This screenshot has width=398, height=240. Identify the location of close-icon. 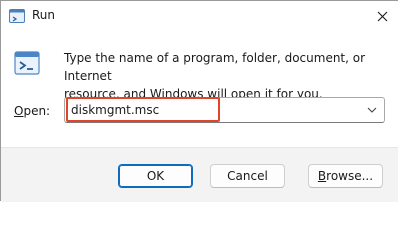
(382, 16).